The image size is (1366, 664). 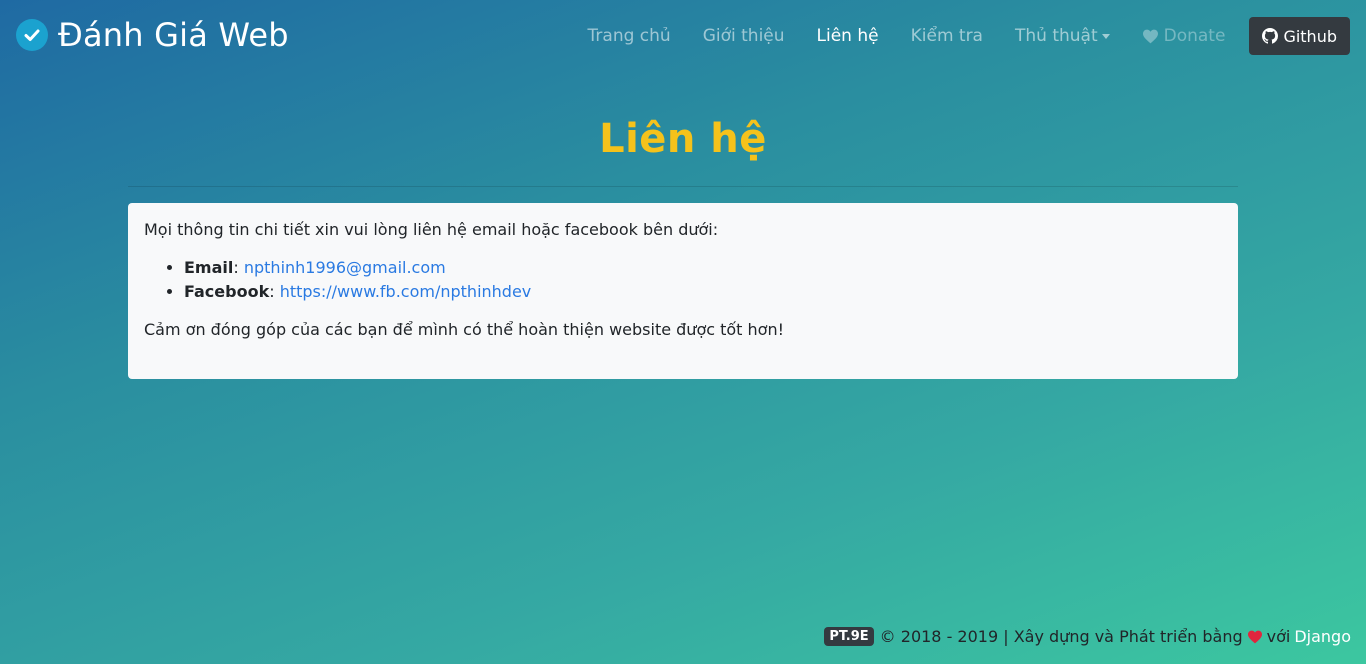 What do you see at coordinates (848, 36) in the screenshot?
I see `nav-link-contact: Liên hệ` at bounding box center [848, 36].